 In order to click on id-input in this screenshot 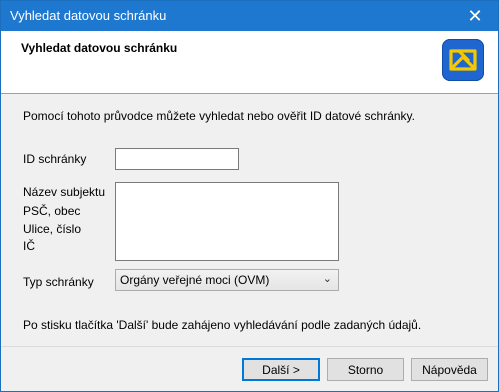, I will do `click(177, 159)`.